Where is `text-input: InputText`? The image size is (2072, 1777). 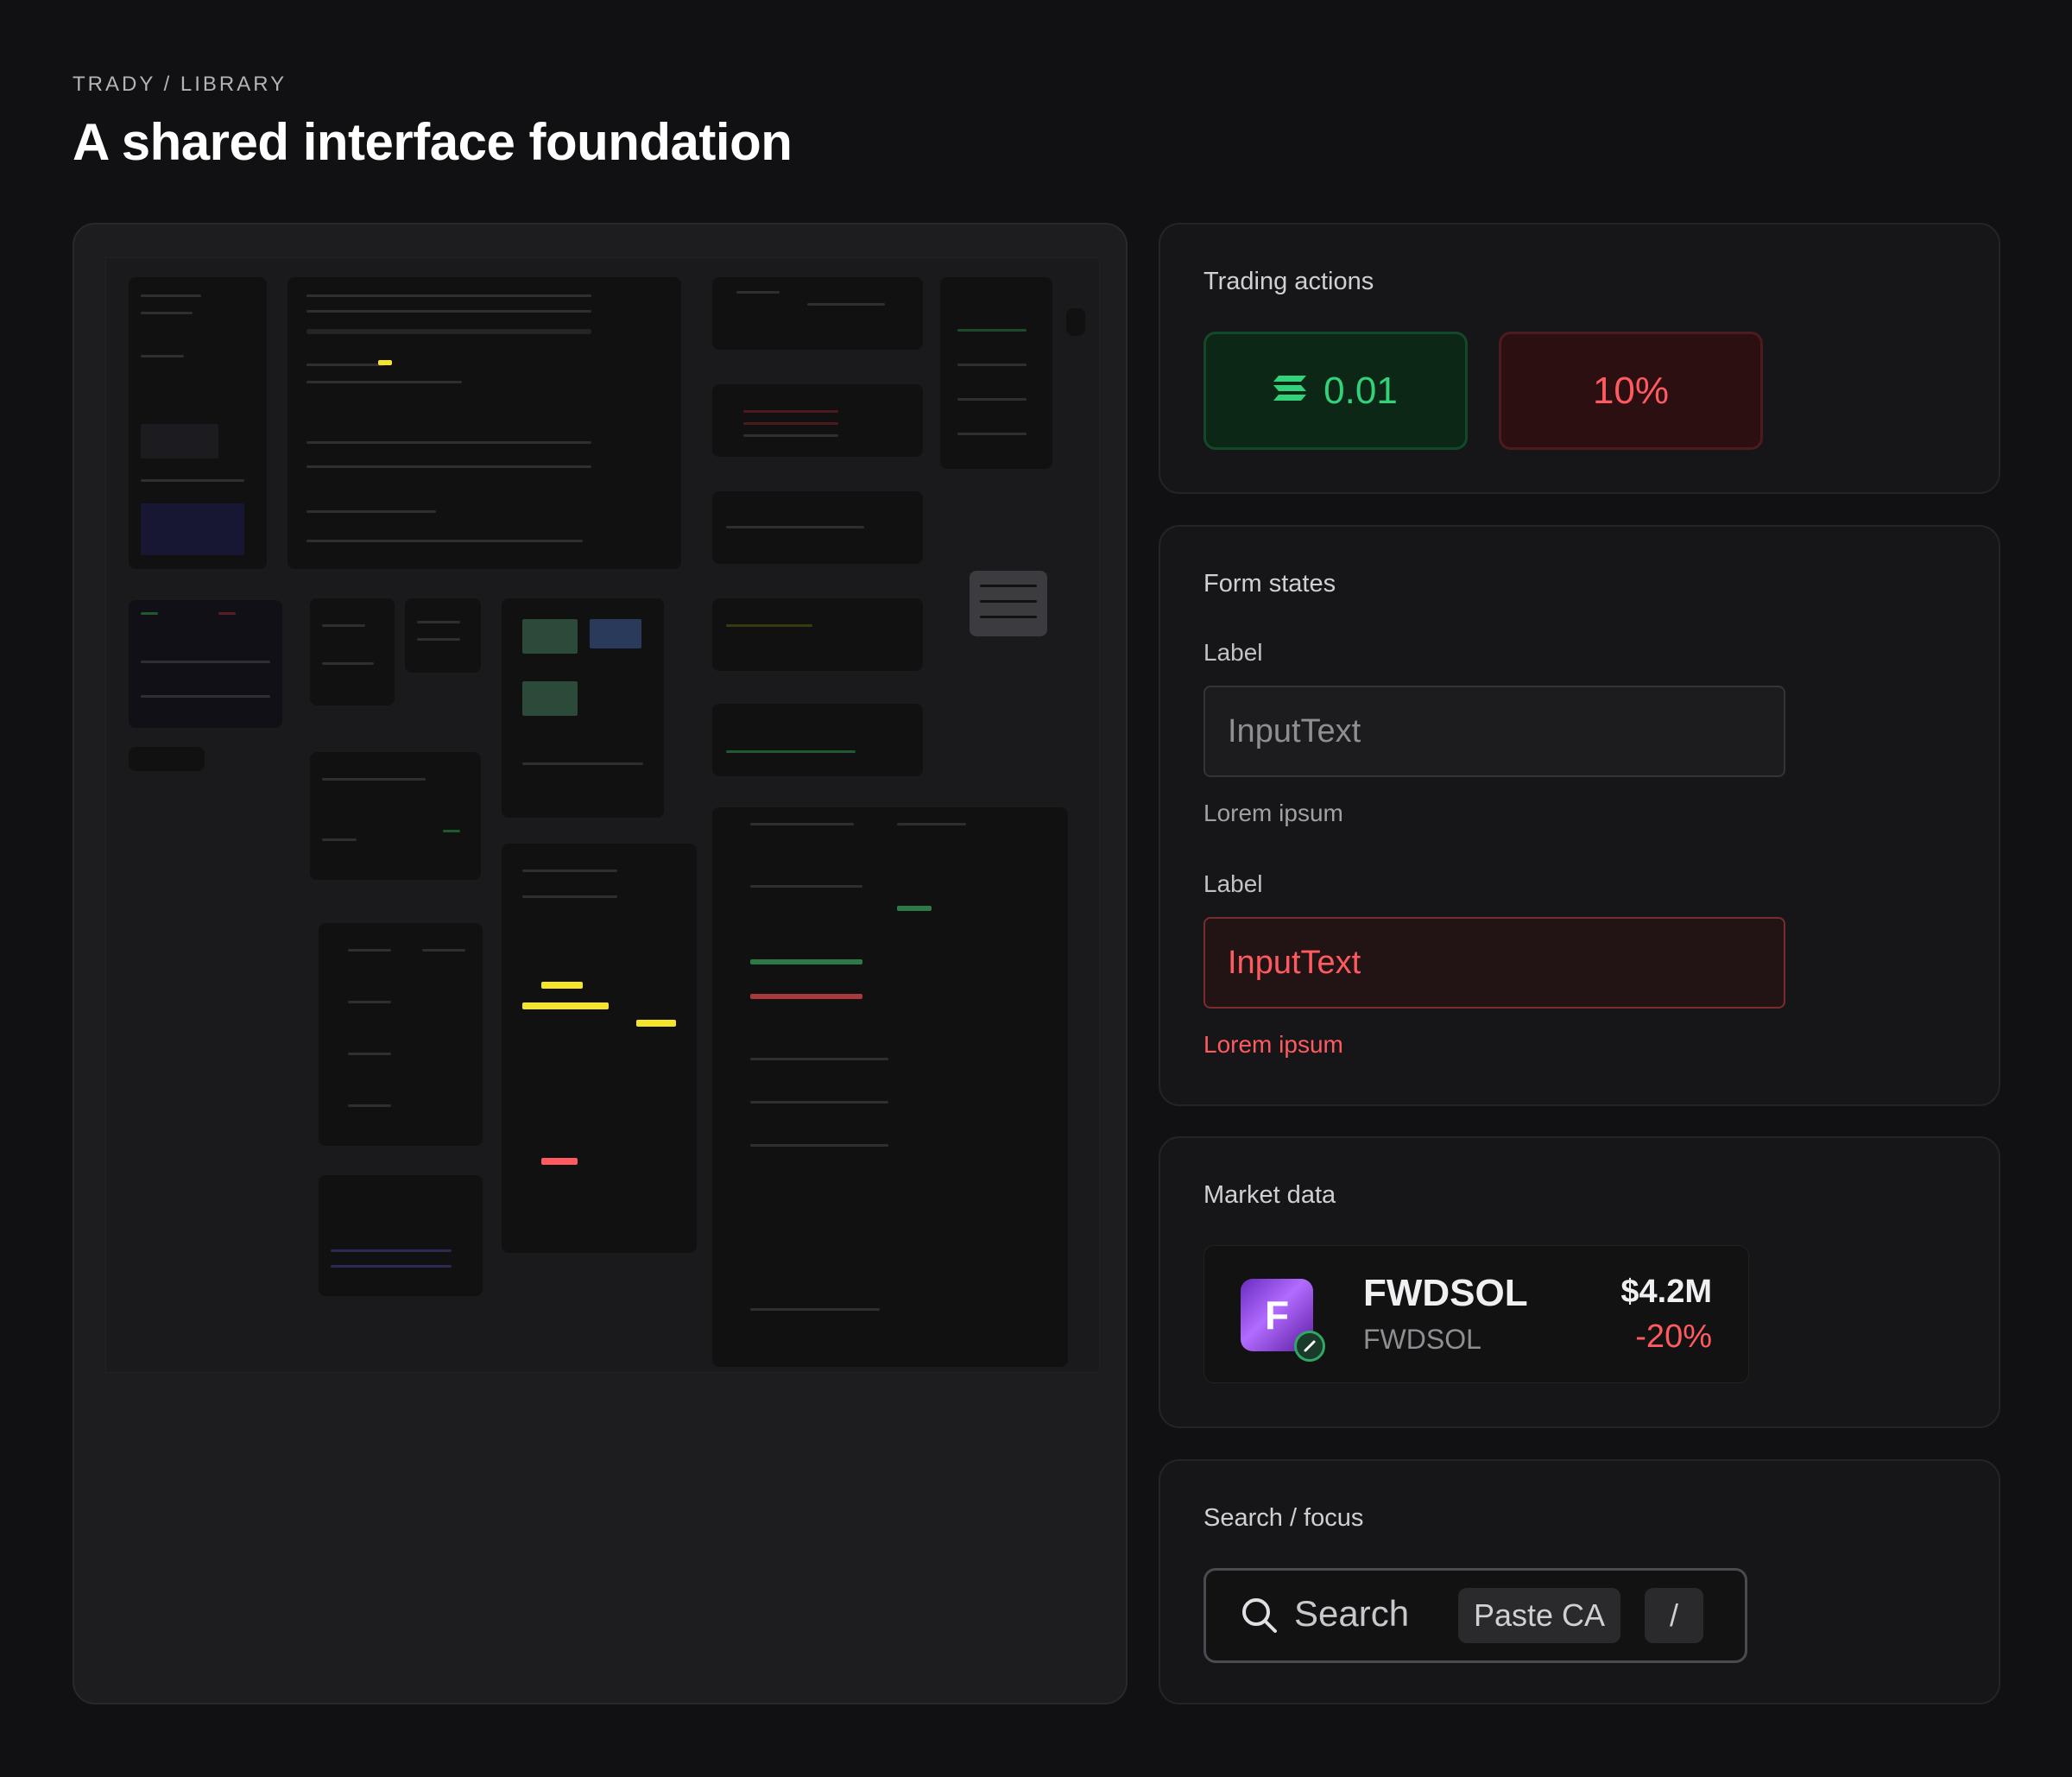
text-input: InputText is located at coordinates (1494, 731).